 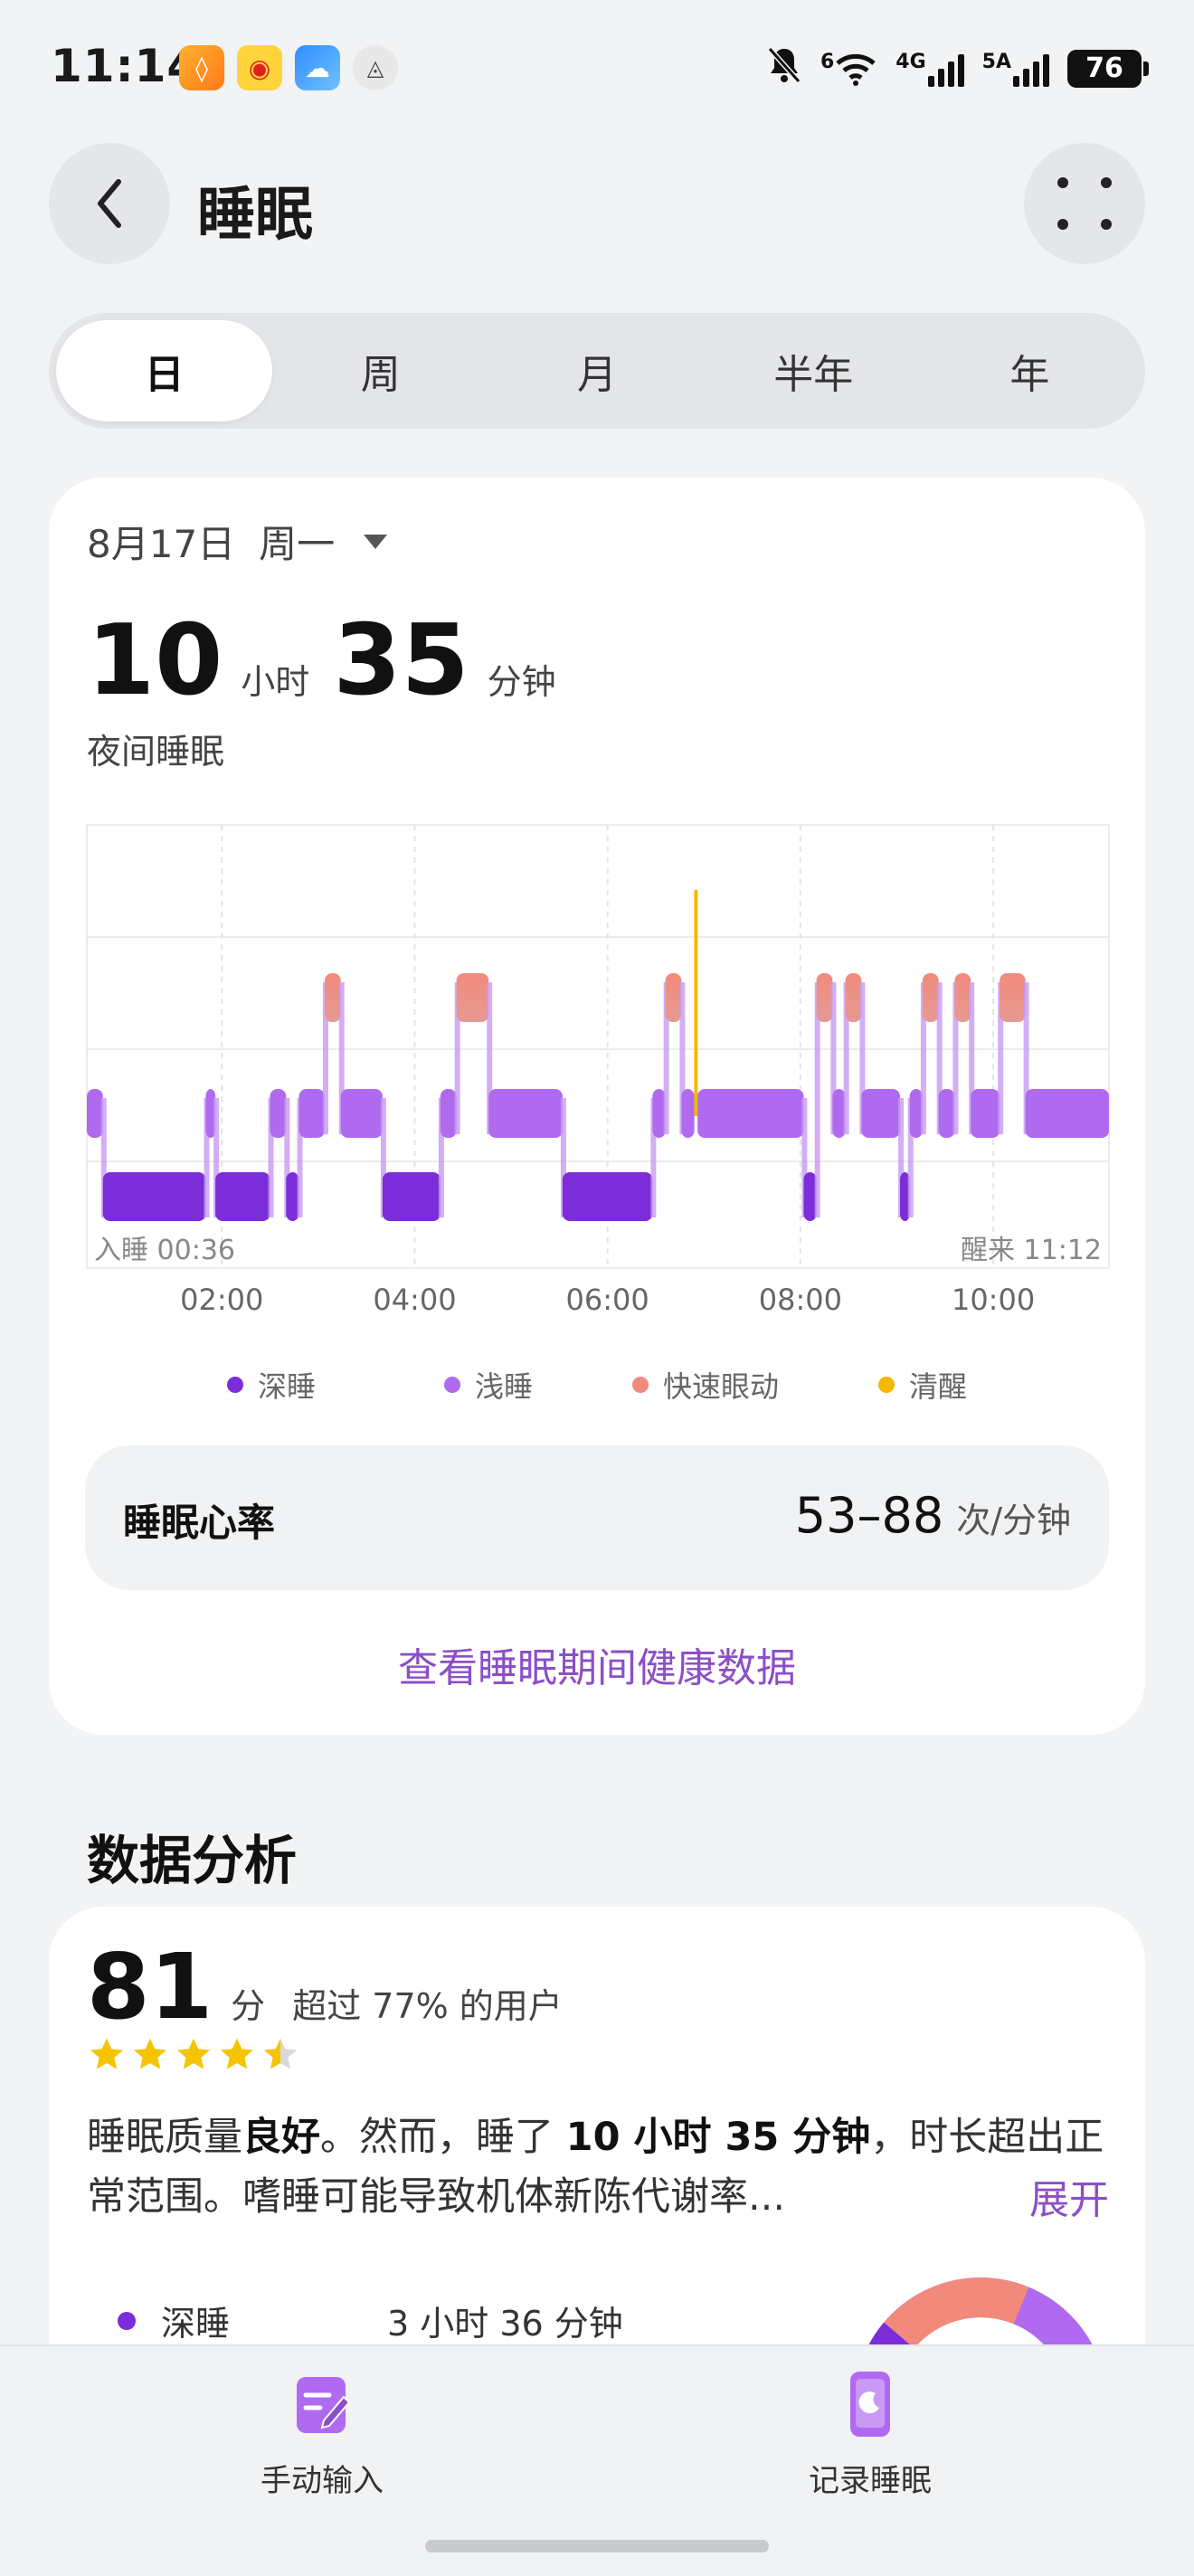 I want to click on score-percentile: 超过 77% 的用户, so click(x=427, y=2006).